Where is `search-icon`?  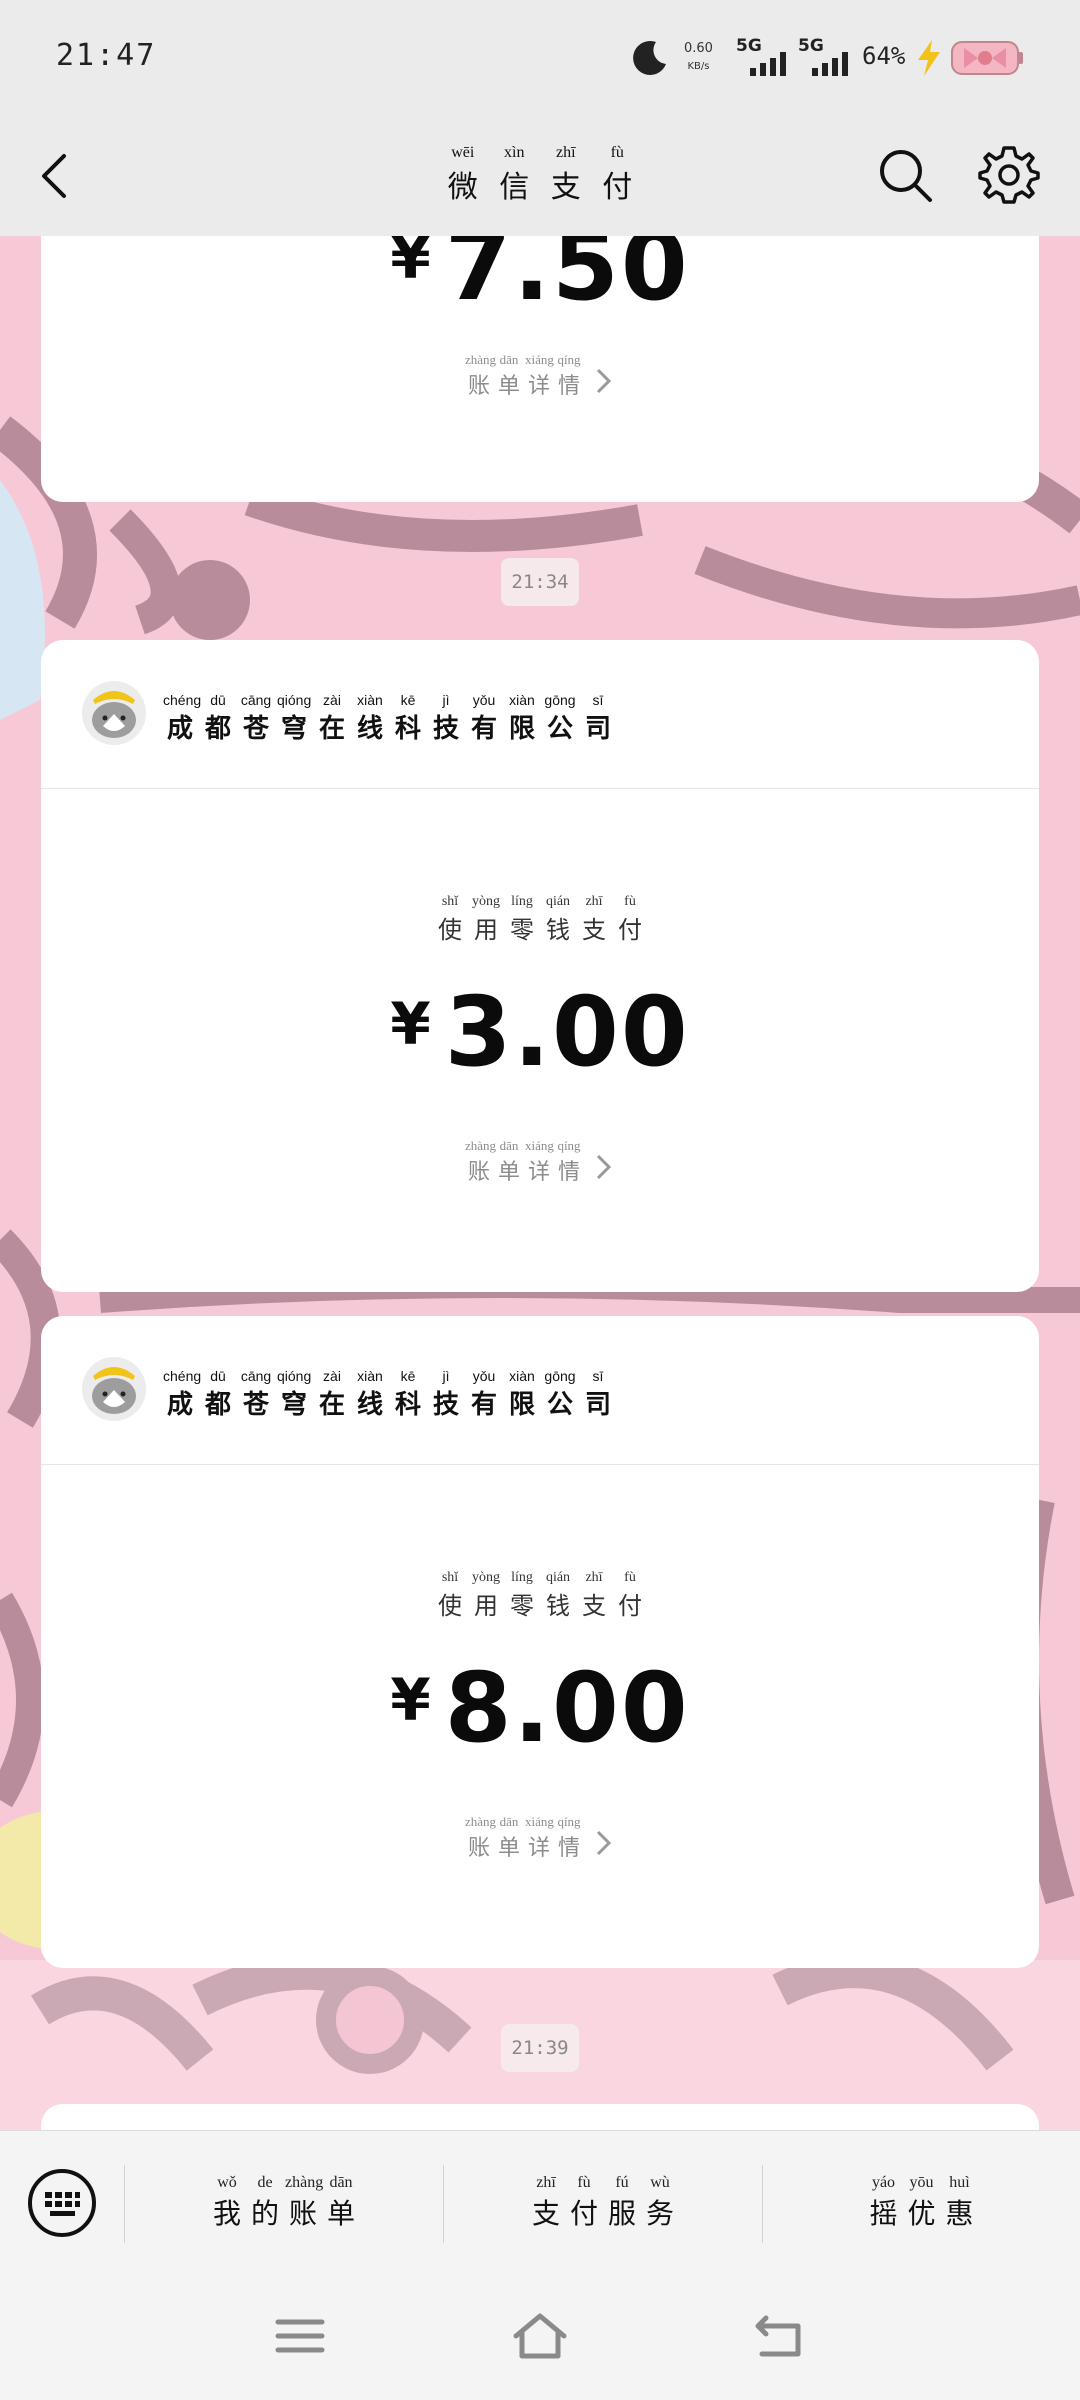
search-icon is located at coordinates (905, 175).